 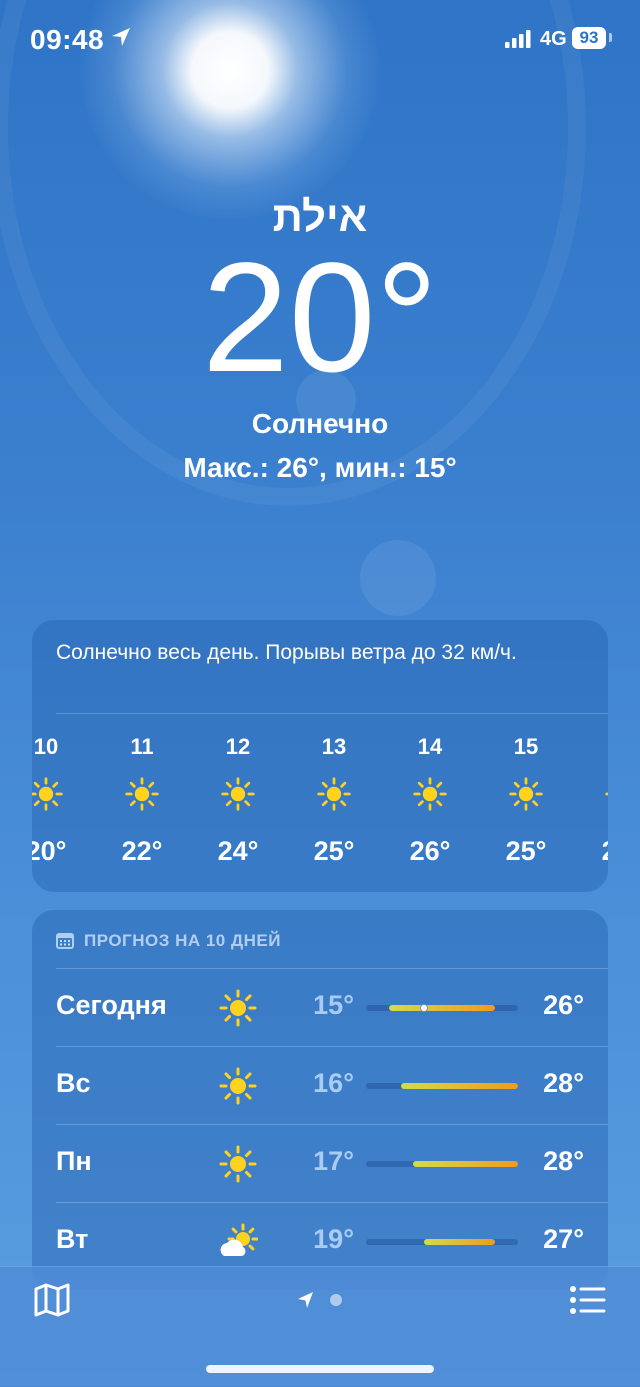 I want to click on day-row: Сегодня 15° 26°, so click(x=320, y=1007).